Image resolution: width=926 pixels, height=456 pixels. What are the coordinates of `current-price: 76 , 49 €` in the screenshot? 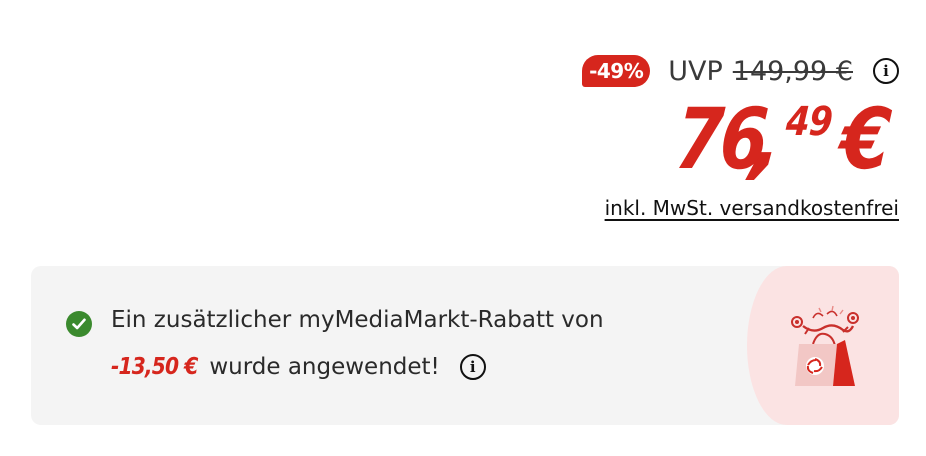 It's located at (649, 139).